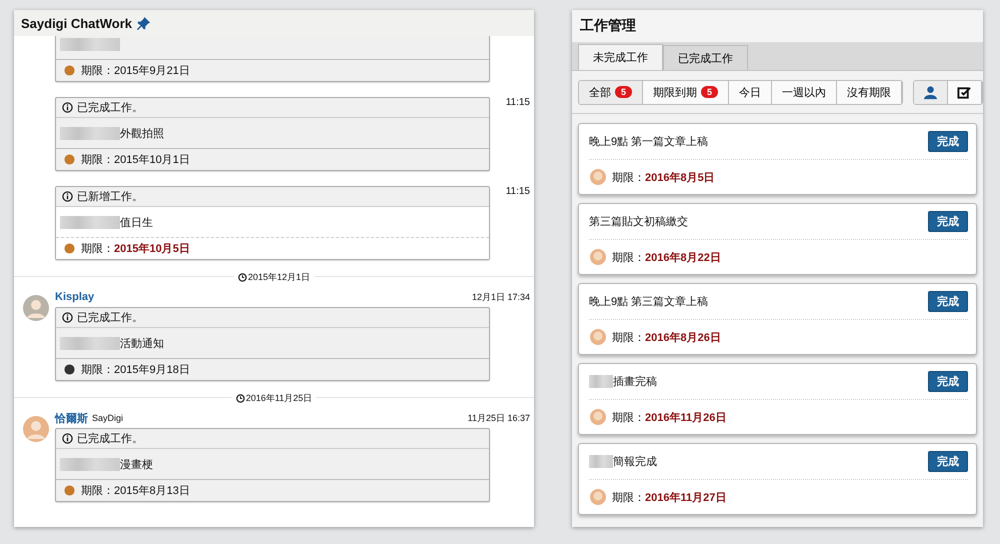 This screenshot has width=1000, height=544. I want to click on message-time: 12月1日 17:34, so click(501, 297).